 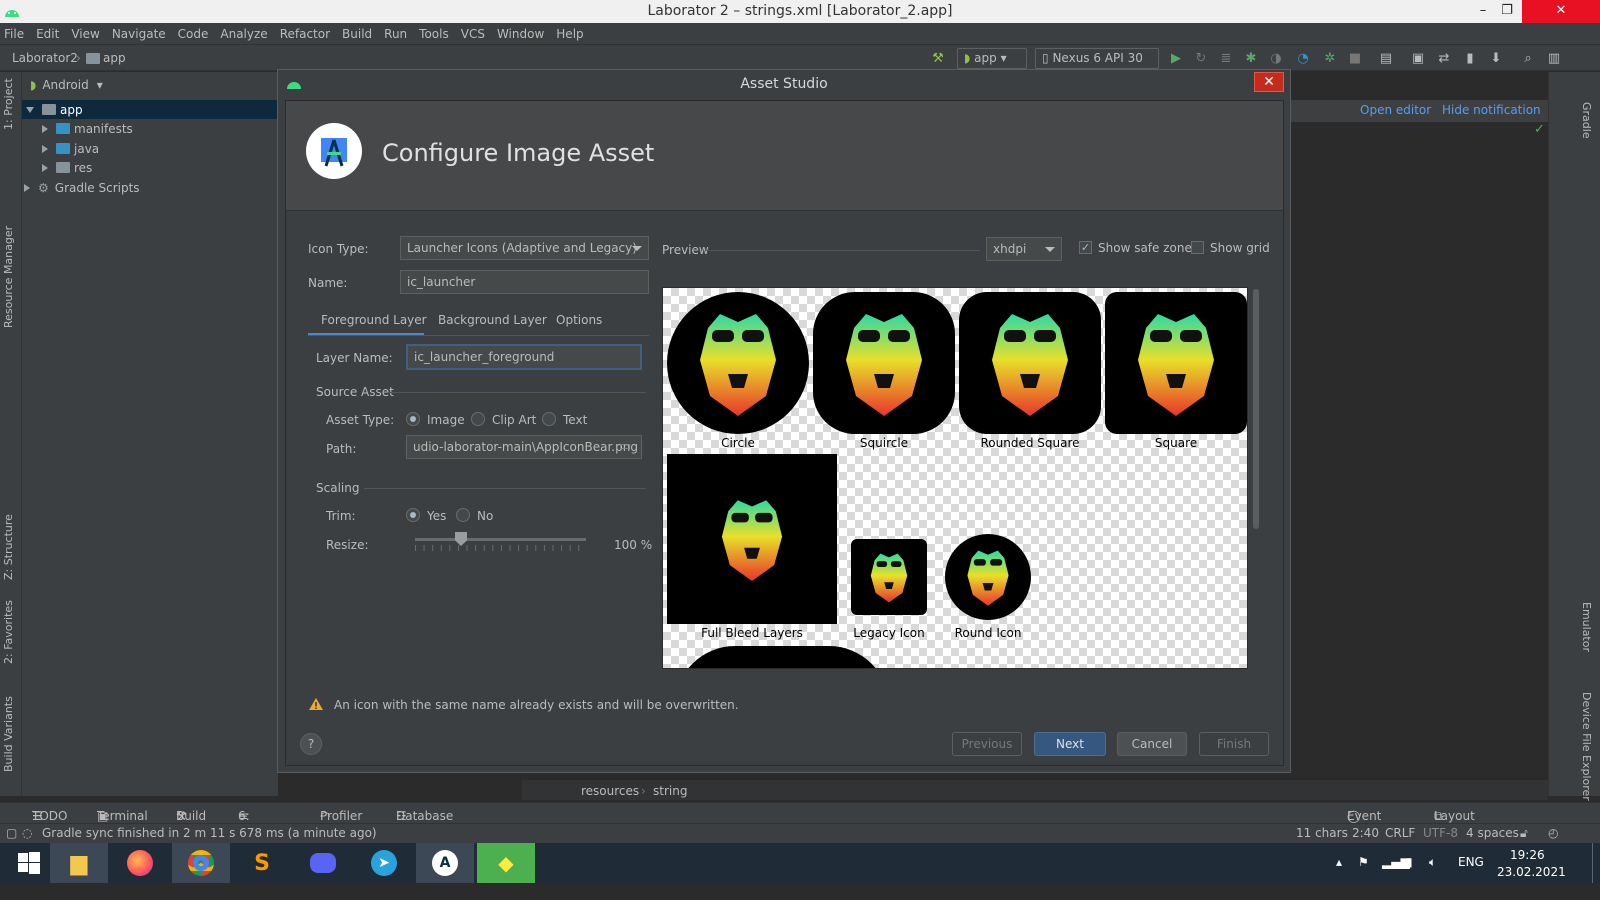 I want to click on tab-structure: Z: Structure, so click(x=8, y=547).